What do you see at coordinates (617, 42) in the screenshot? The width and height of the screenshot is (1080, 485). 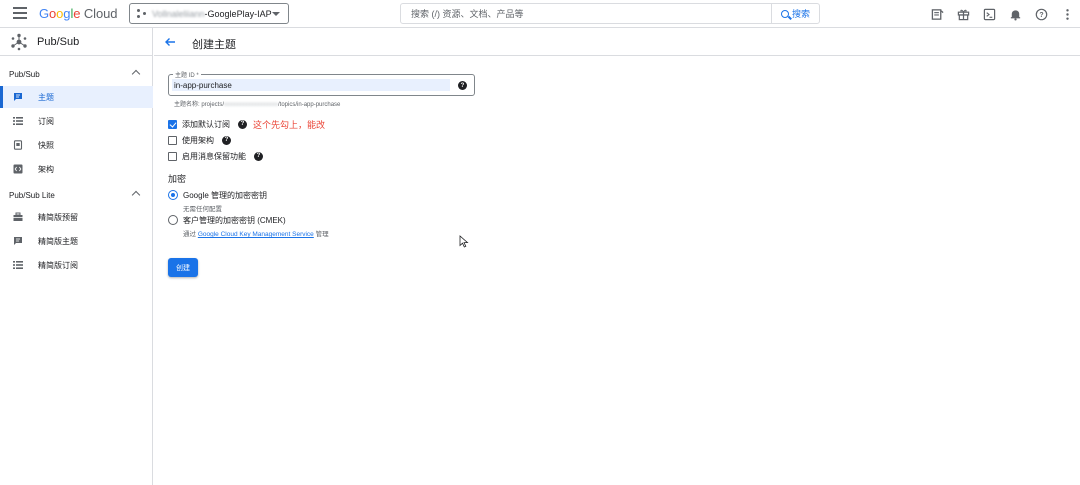 I see `page-header: 创建主题` at bounding box center [617, 42].